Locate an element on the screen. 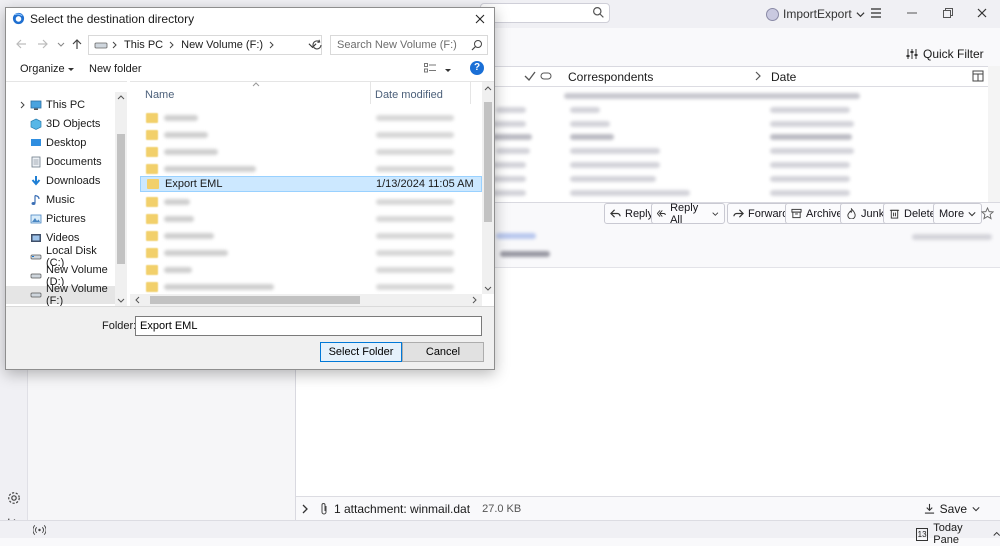  folder-name-input is located at coordinates (308, 326).